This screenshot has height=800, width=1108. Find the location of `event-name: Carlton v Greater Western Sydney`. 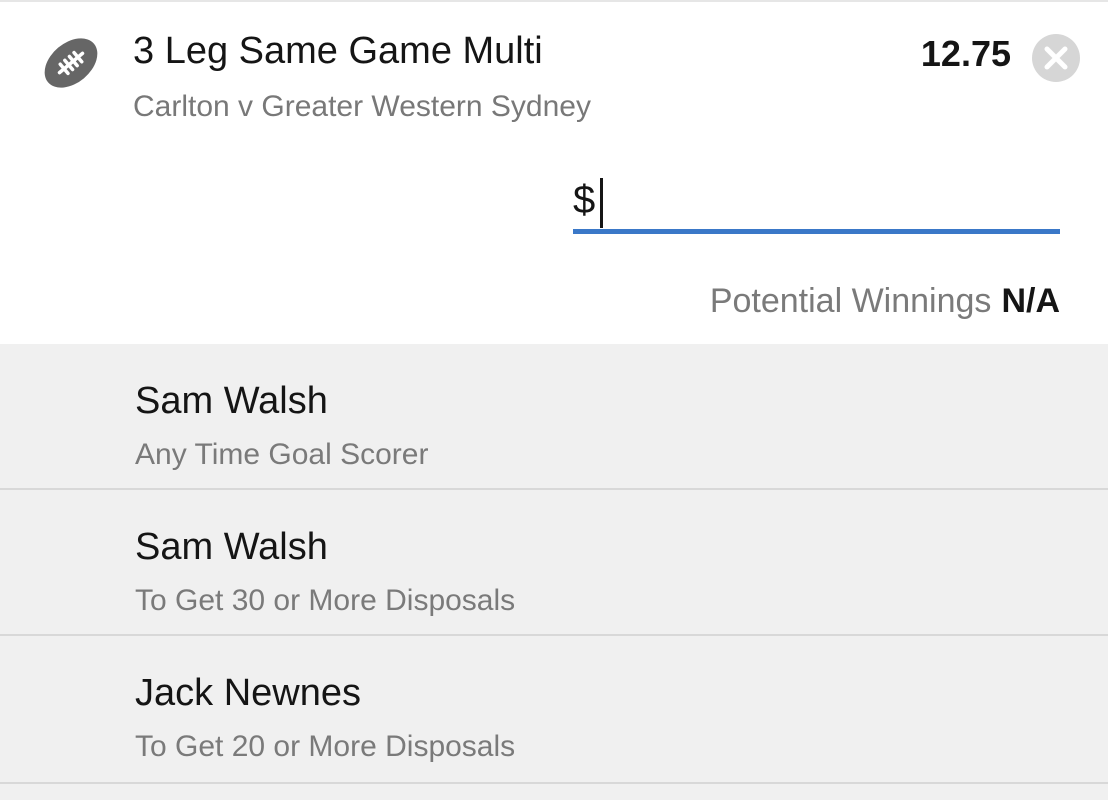

event-name: Carlton v Greater Western Sydney is located at coordinates (362, 106).